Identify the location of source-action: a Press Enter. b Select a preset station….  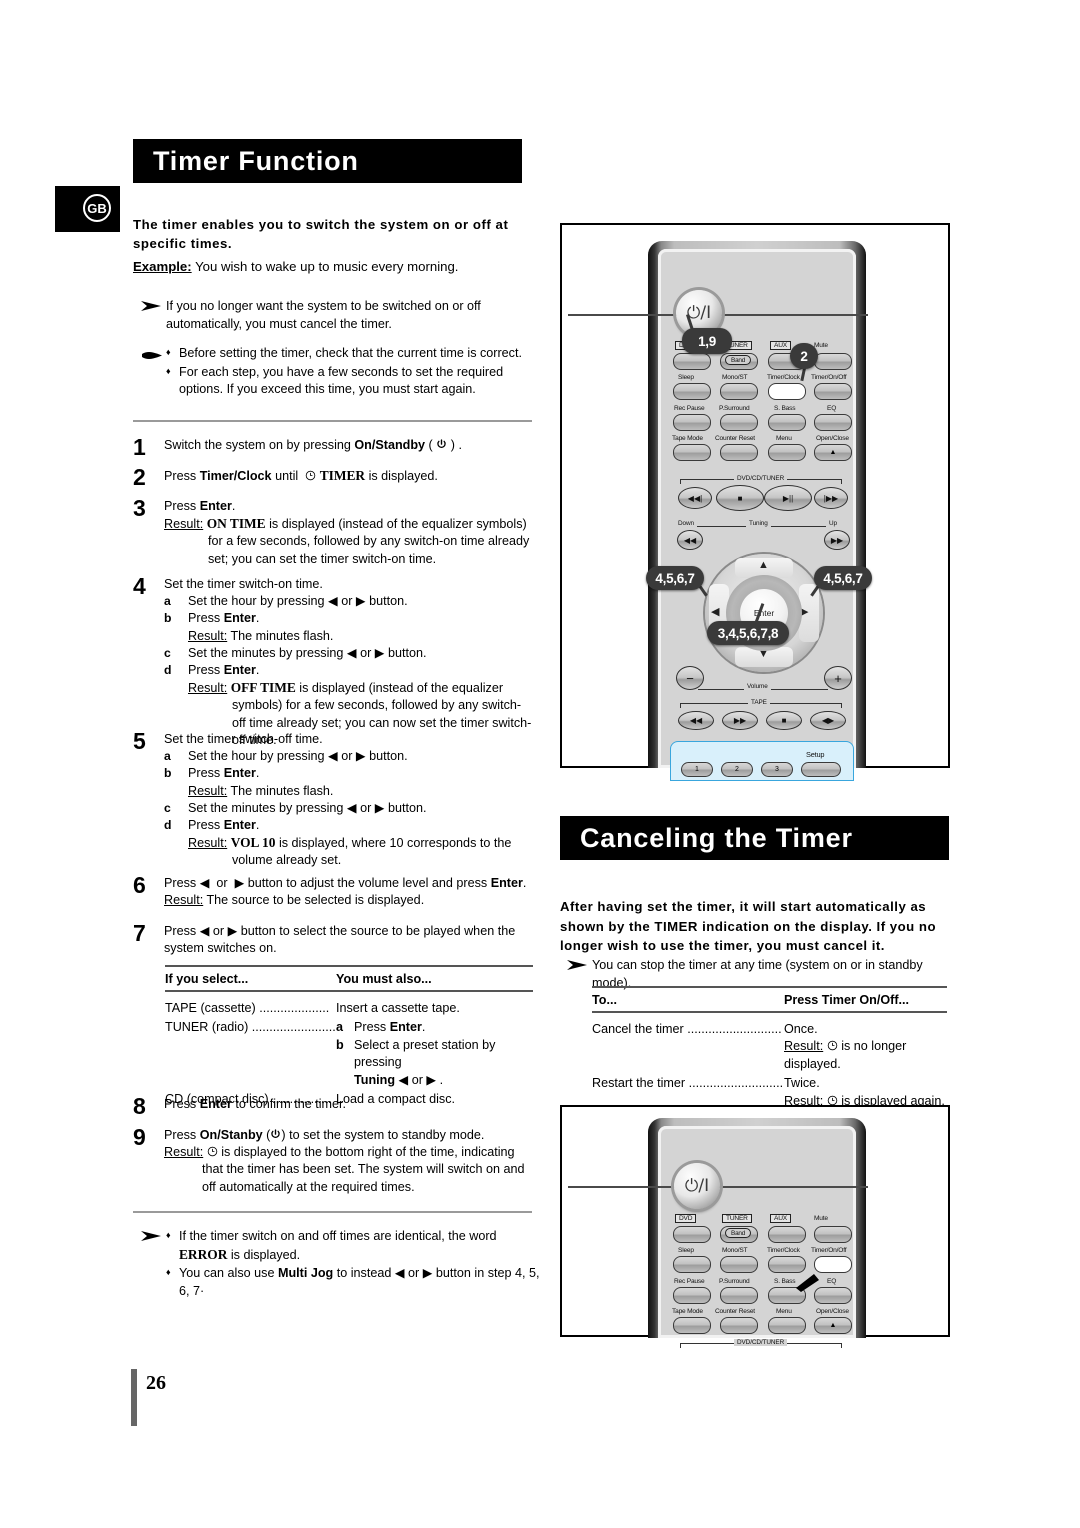
(434, 1054).